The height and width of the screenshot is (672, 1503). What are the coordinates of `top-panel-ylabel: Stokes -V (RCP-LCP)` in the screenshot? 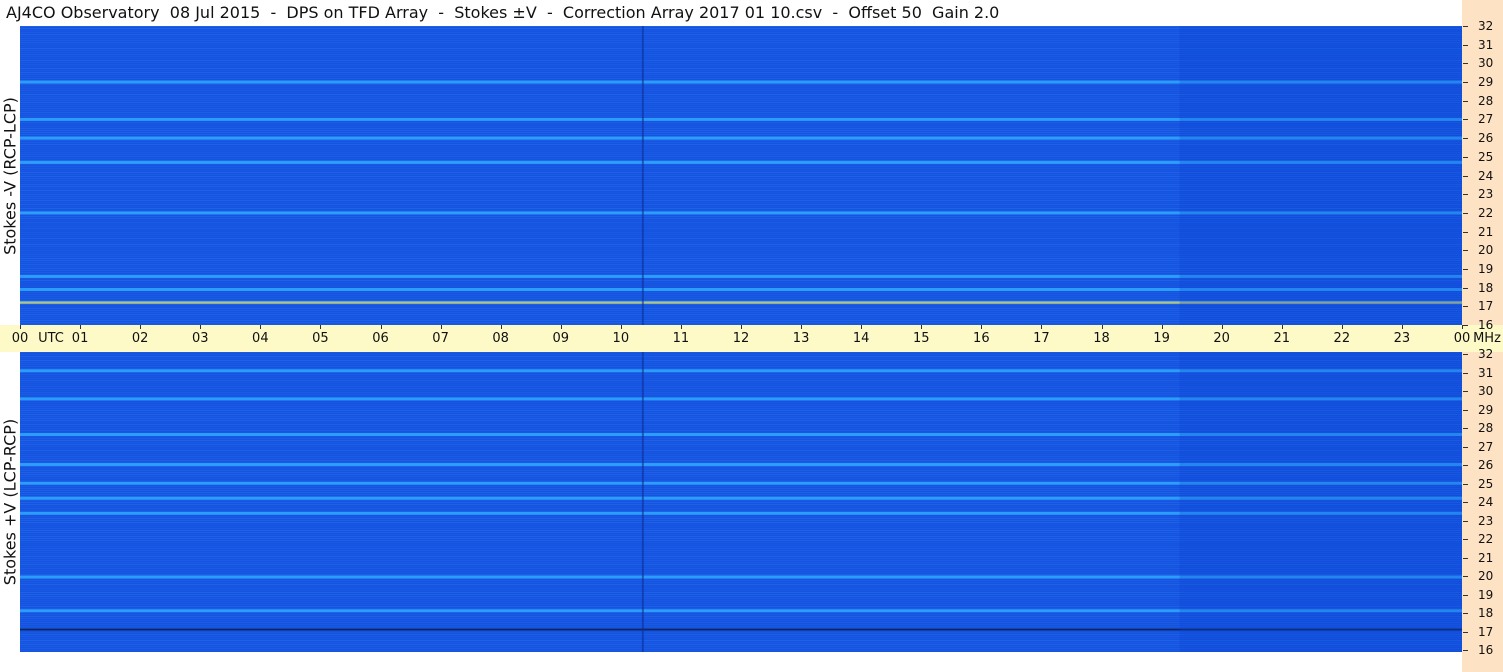 It's located at (10, 175).